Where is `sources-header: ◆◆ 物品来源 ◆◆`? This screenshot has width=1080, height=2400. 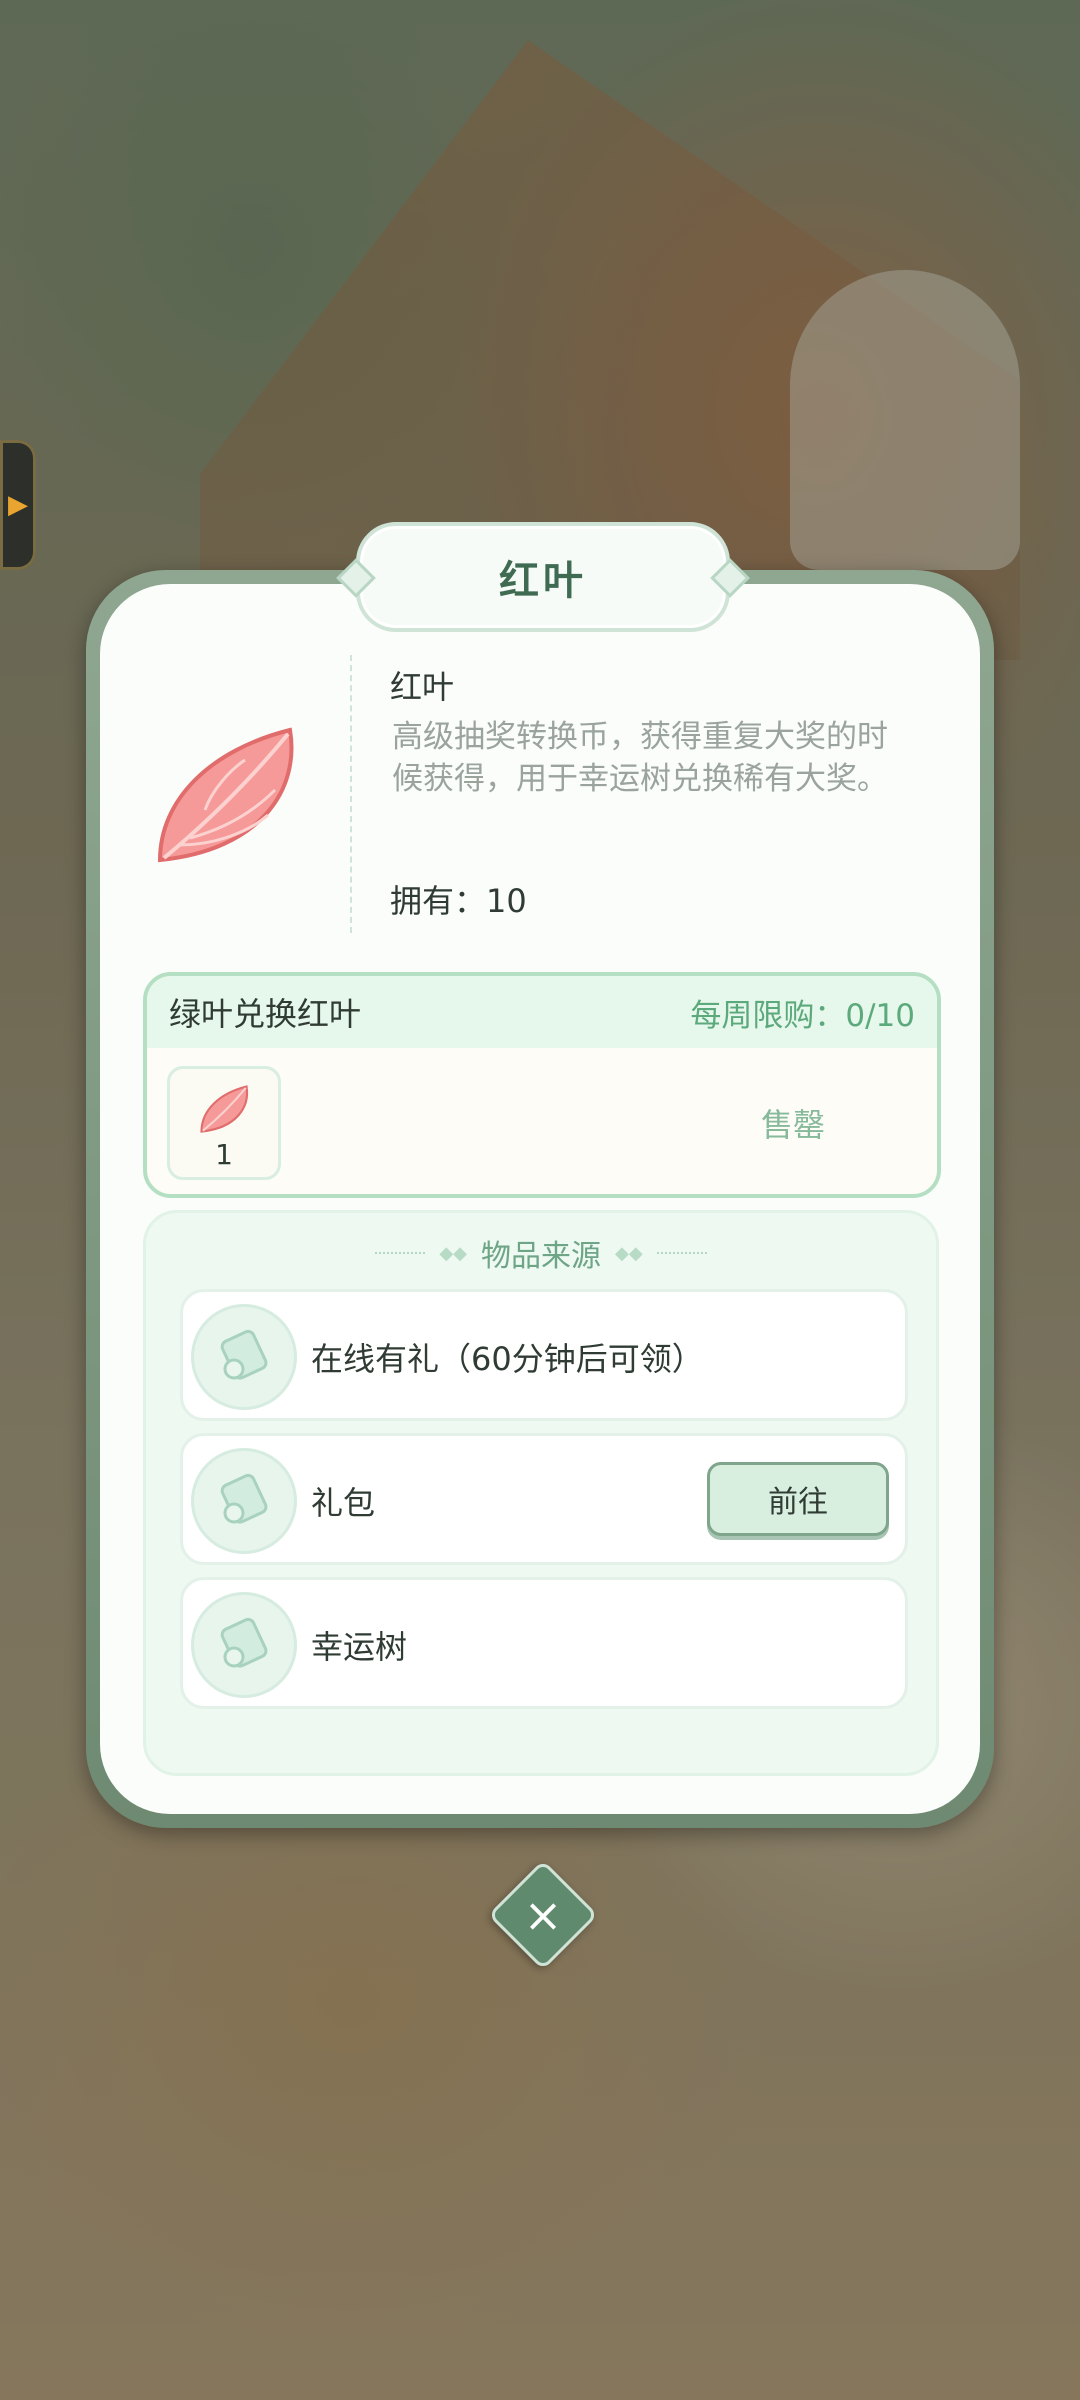
sources-header: ◆◆ 物品来源 ◆◆ is located at coordinates (541, 1253).